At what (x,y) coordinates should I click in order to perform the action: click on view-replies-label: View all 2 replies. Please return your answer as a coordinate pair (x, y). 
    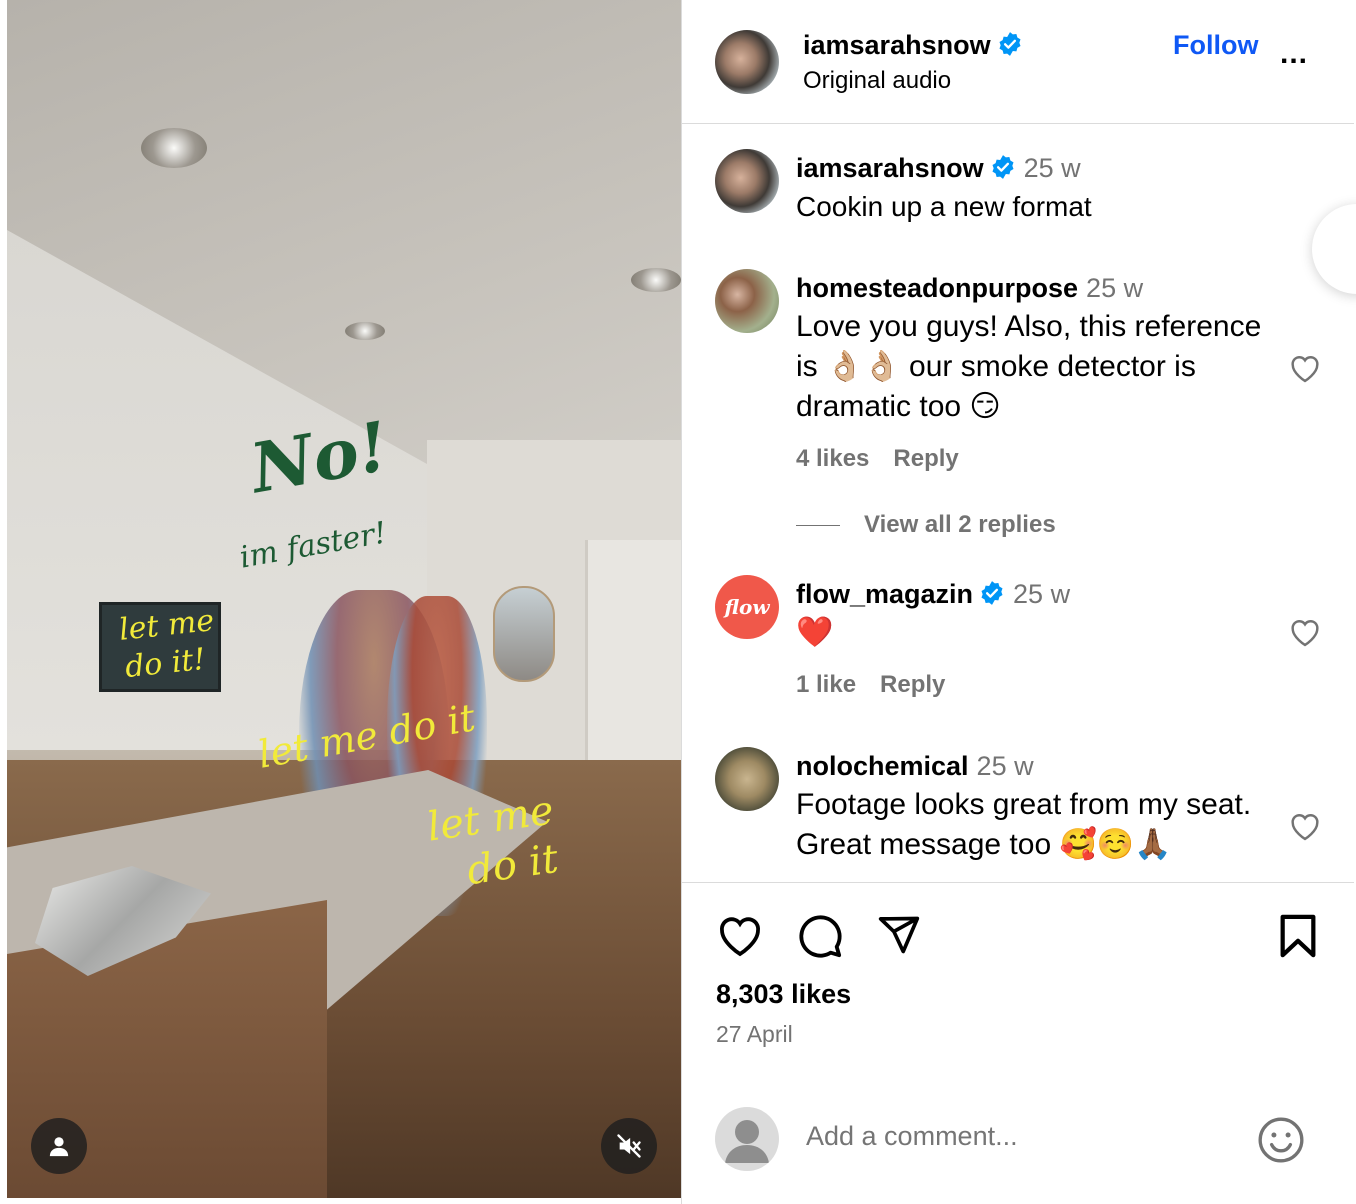
    Looking at the image, I should click on (960, 525).